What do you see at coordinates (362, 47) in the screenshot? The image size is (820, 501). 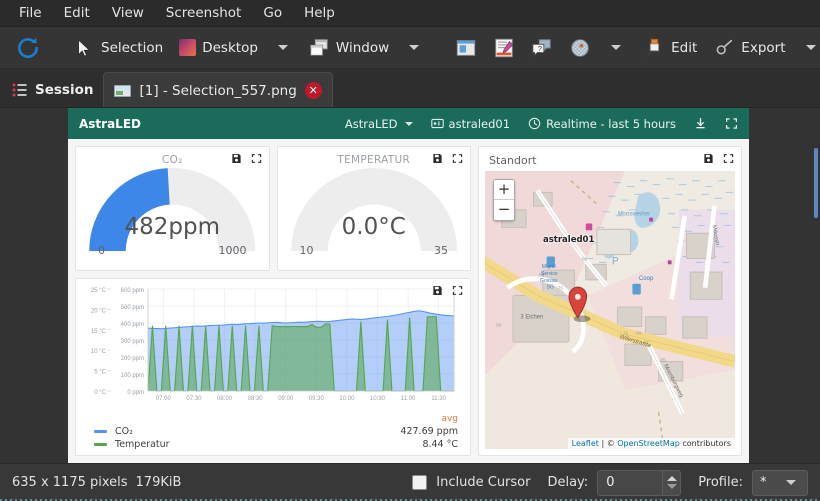 I see `window-label: Window` at bounding box center [362, 47].